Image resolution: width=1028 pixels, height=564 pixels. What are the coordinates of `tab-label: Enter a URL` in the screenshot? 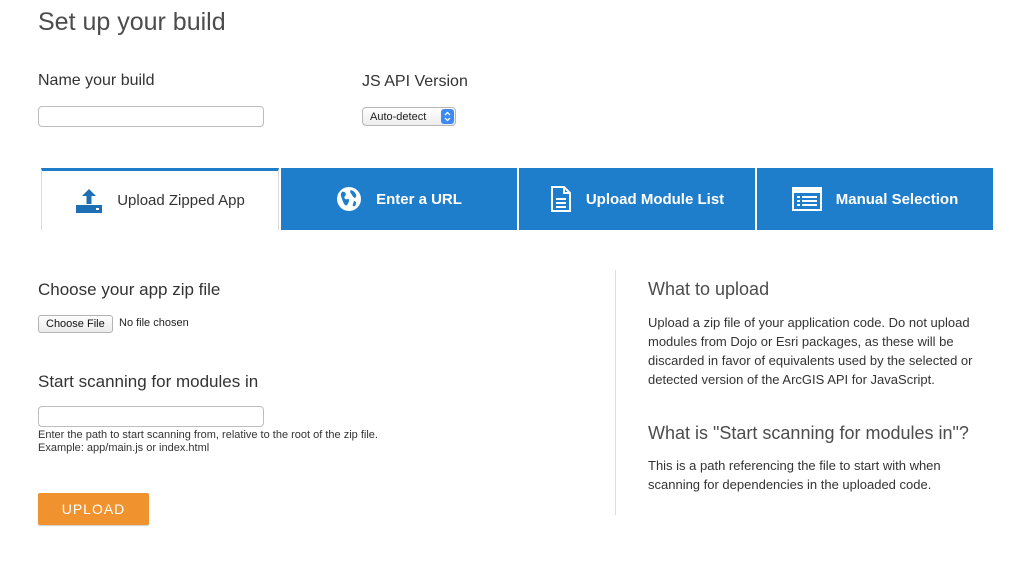 It's located at (419, 199).